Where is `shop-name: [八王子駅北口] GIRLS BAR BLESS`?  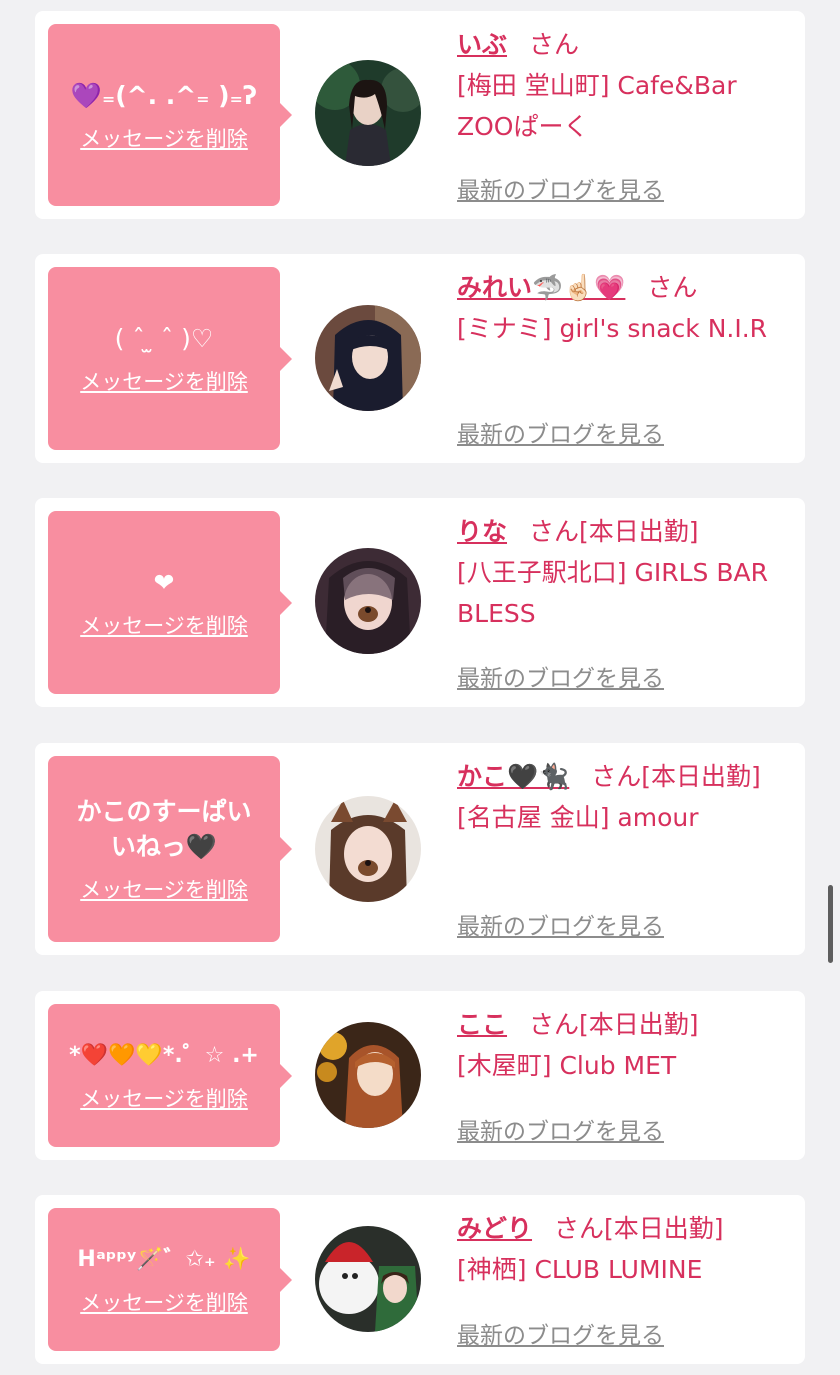
shop-name: [八王子駅北口] GIRLS BAR BLESS is located at coordinates (612, 593).